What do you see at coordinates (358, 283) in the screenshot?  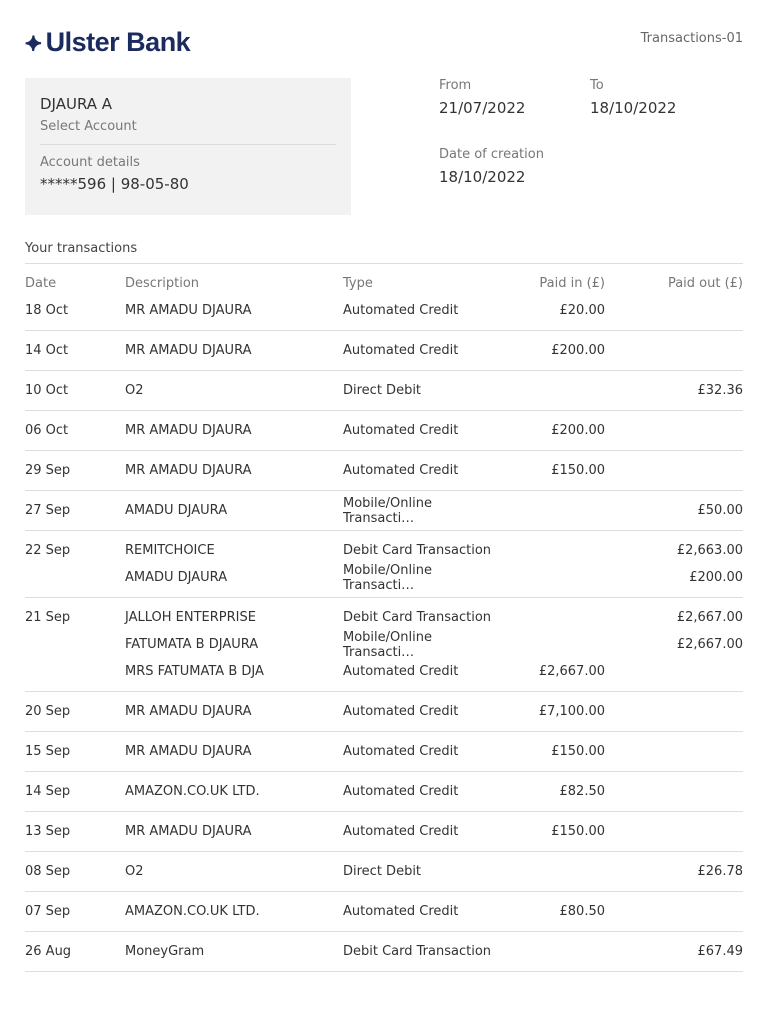 I see `column-header-type: Type` at bounding box center [358, 283].